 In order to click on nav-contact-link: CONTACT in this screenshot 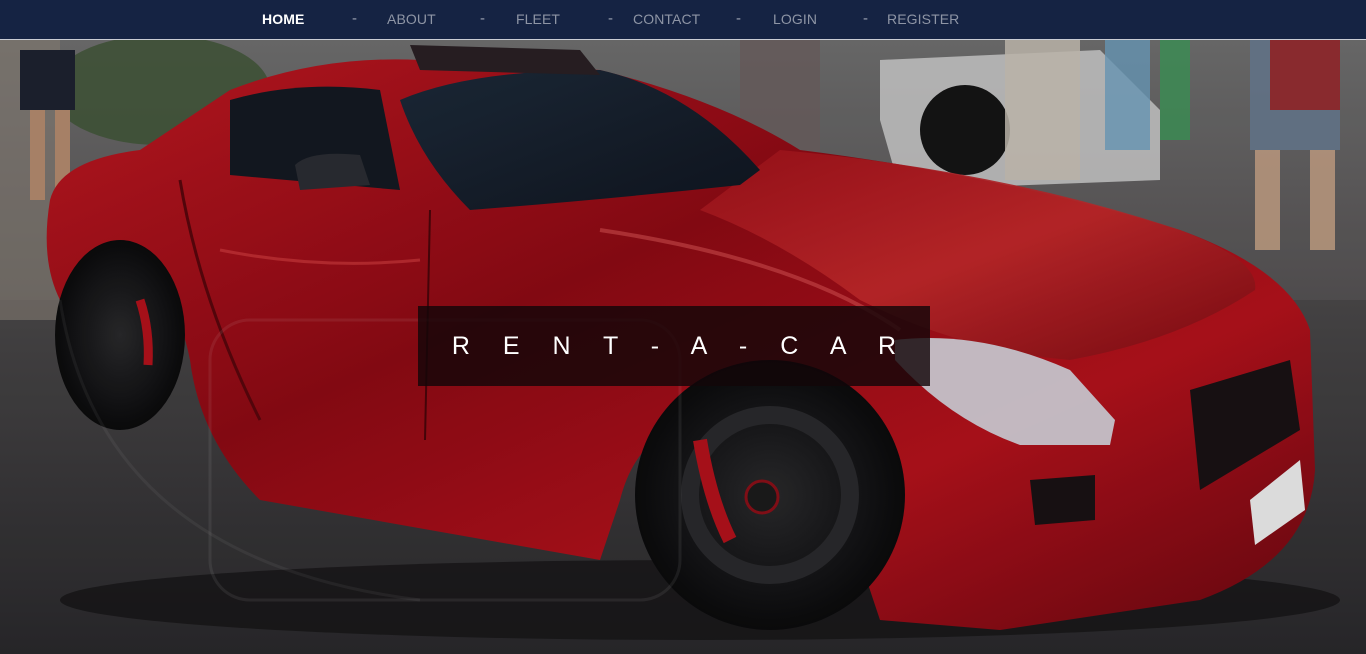, I will do `click(666, 19)`.